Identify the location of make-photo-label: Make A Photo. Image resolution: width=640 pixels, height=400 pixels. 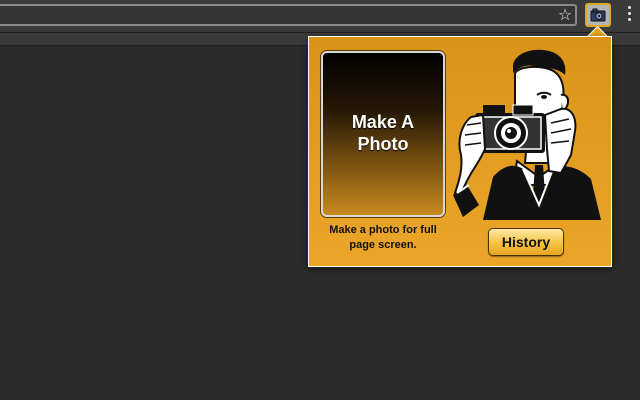
(383, 133).